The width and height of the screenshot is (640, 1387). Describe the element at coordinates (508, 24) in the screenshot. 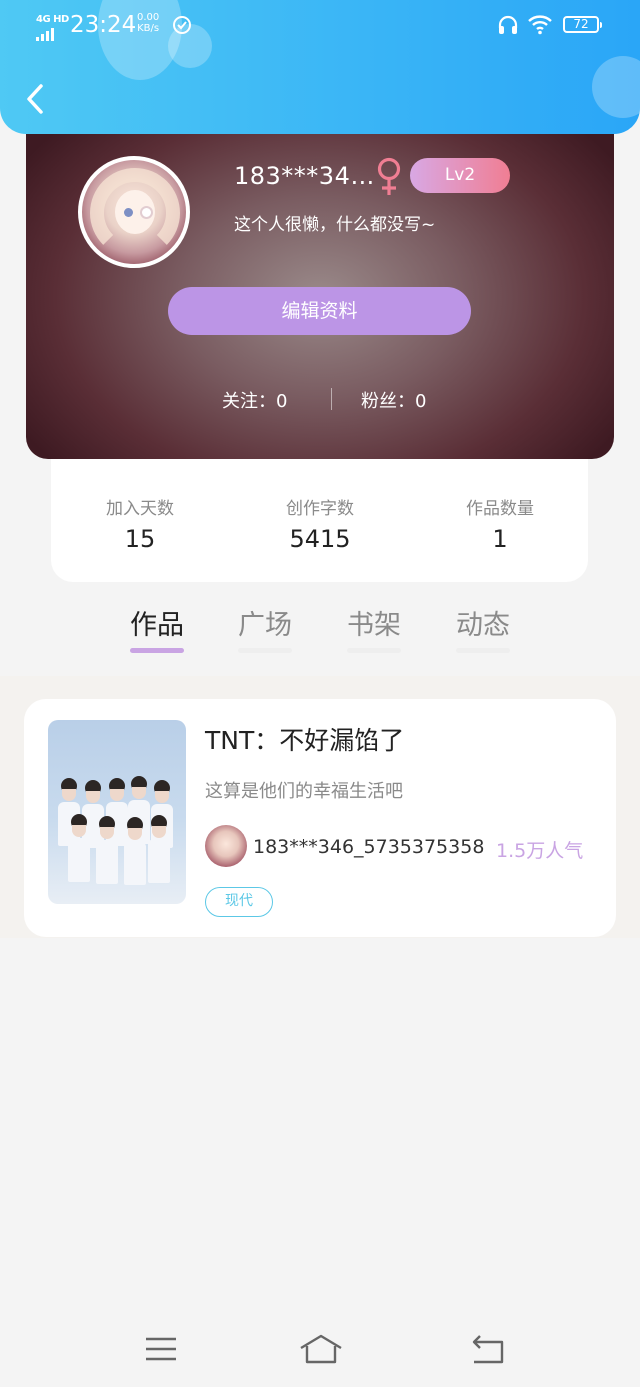

I see `headphones-icon` at that location.